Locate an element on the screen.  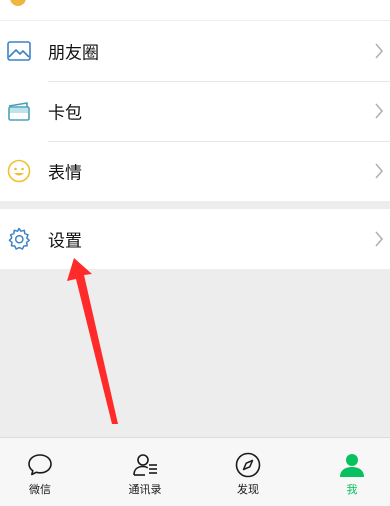
tab-me: 我 is located at coordinates (352, 472).